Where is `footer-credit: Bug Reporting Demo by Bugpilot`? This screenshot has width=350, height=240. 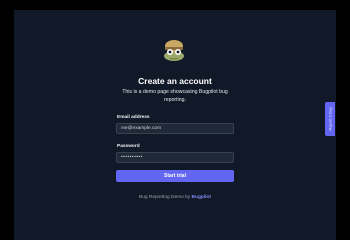 footer-credit: Bug Reporting Demo by Bugpilot is located at coordinates (175, 197).